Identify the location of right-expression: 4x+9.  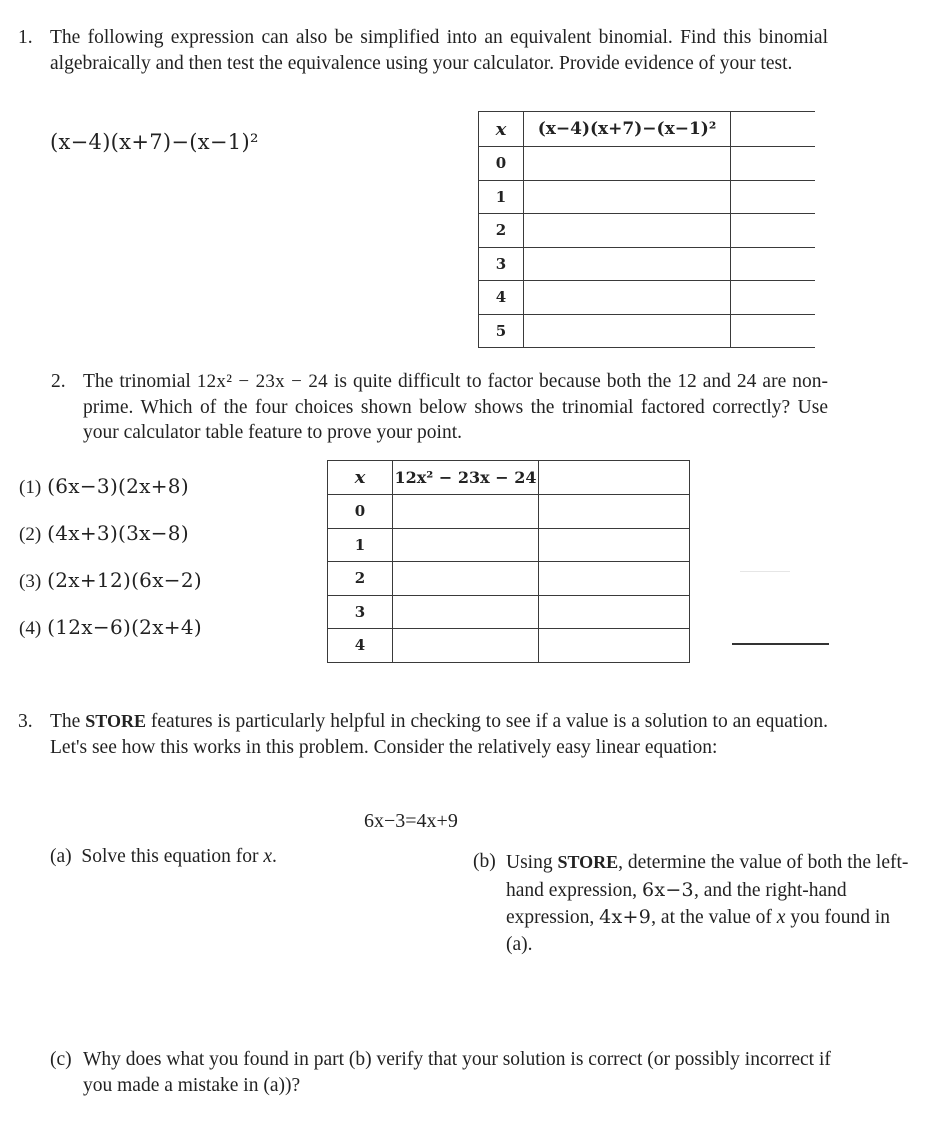
(625, 917).